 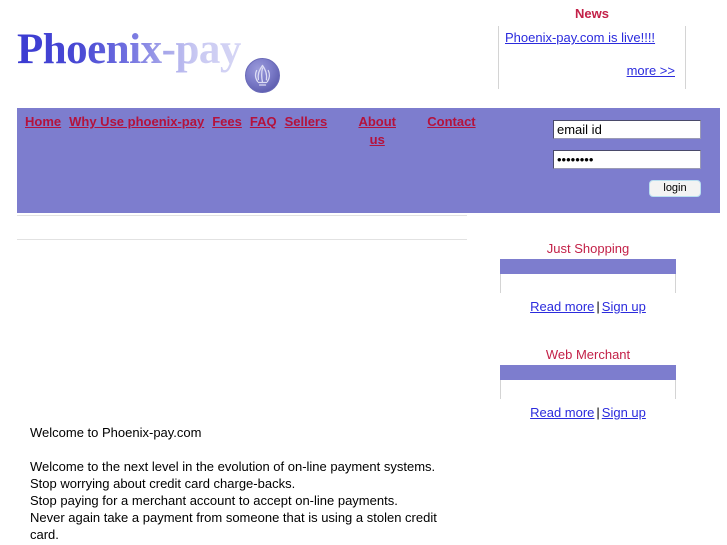 What do you see at coordinates (242, 239) in the screenshot?
I see `content-divider-bottom` at bounding box center [242, 239].